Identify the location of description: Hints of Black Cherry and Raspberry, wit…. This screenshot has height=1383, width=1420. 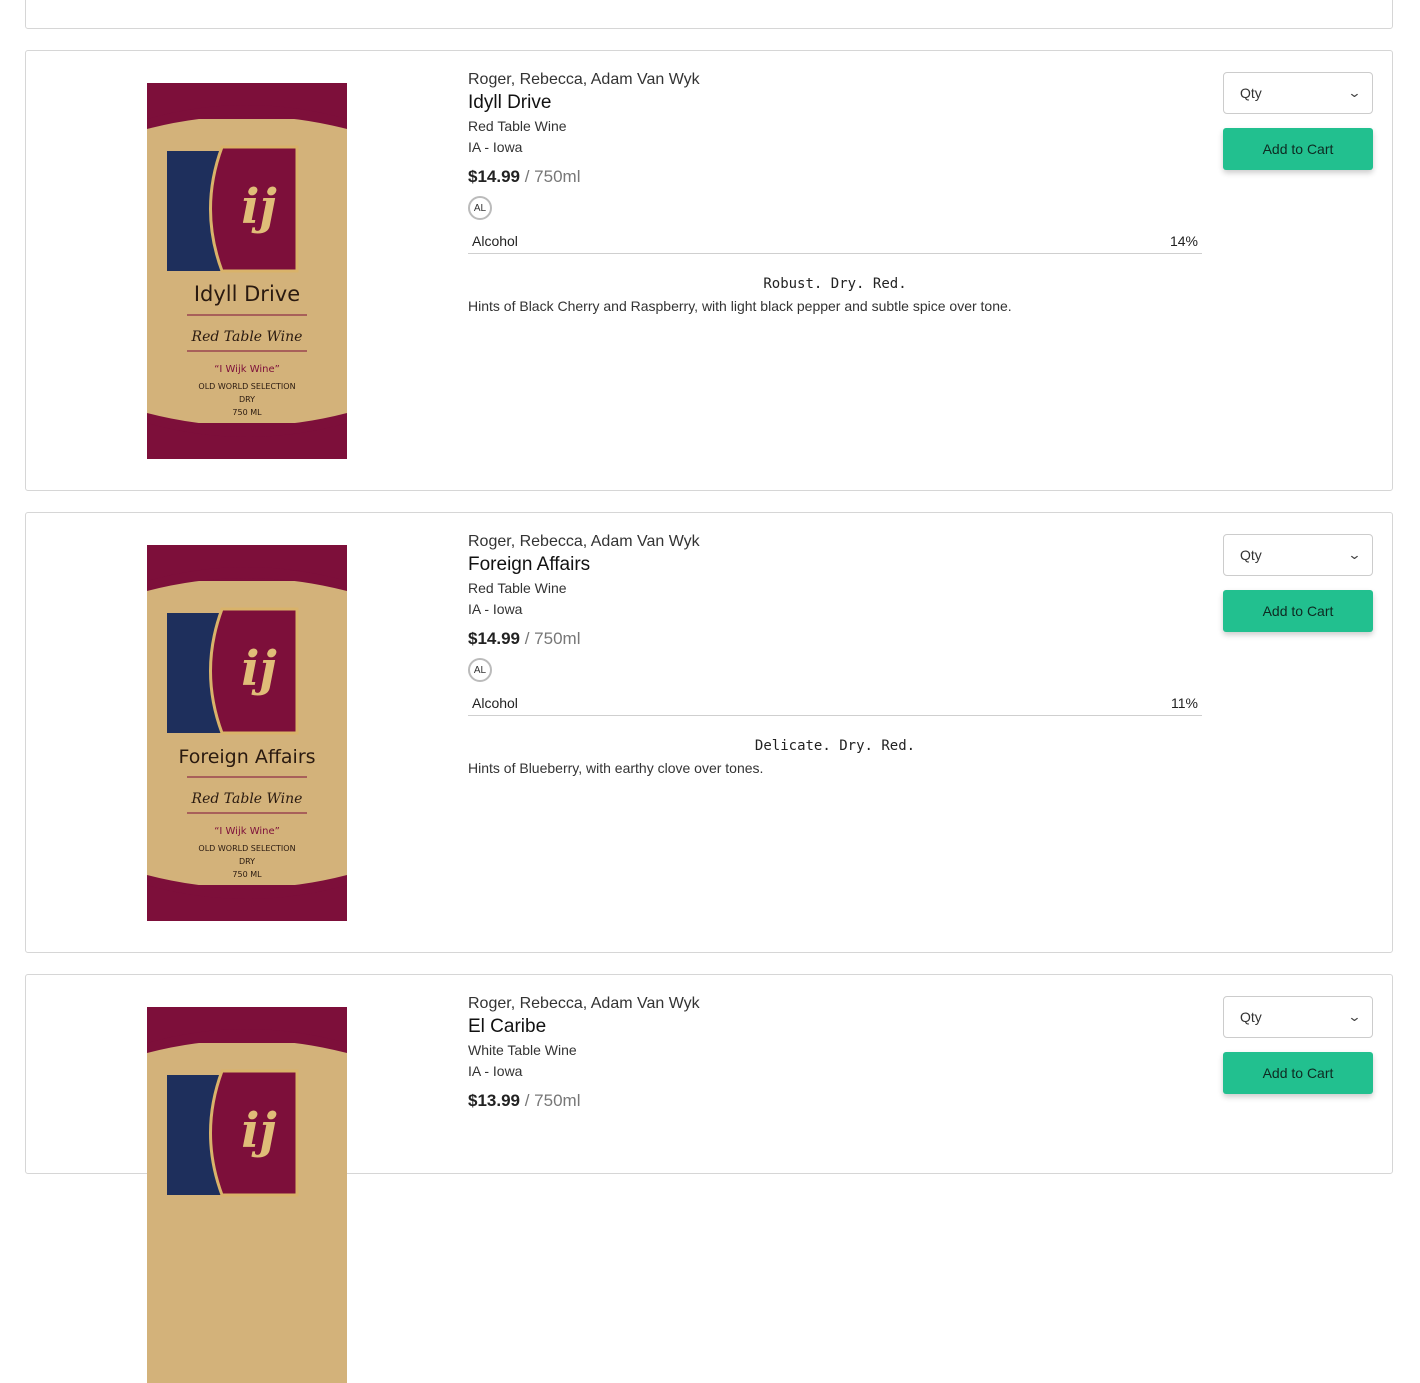
(740, 306).